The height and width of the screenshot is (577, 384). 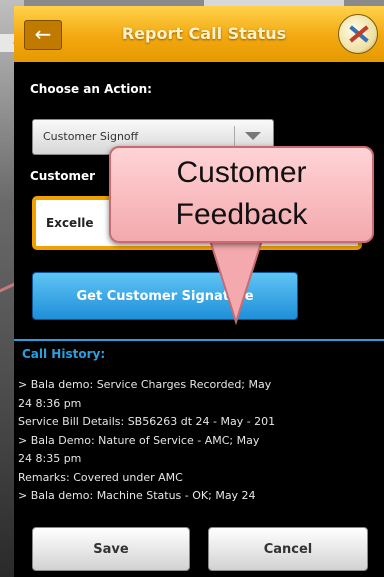 What do you see at coordinates (236, 282) in the screenshot?
I see `callout-tail` at bounding box center [236, 282].